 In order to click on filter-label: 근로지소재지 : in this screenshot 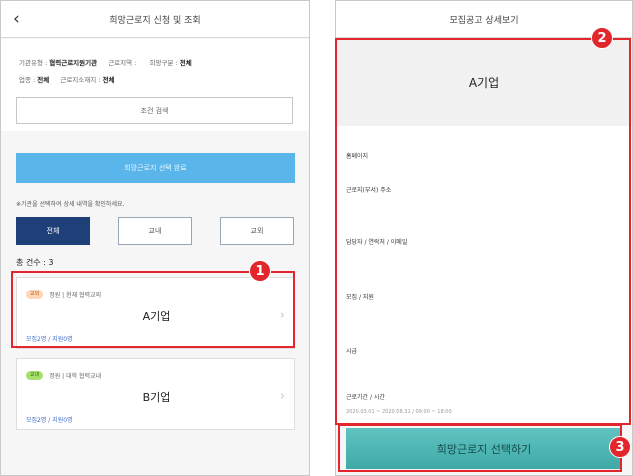, I will do `click(80, 80)`.